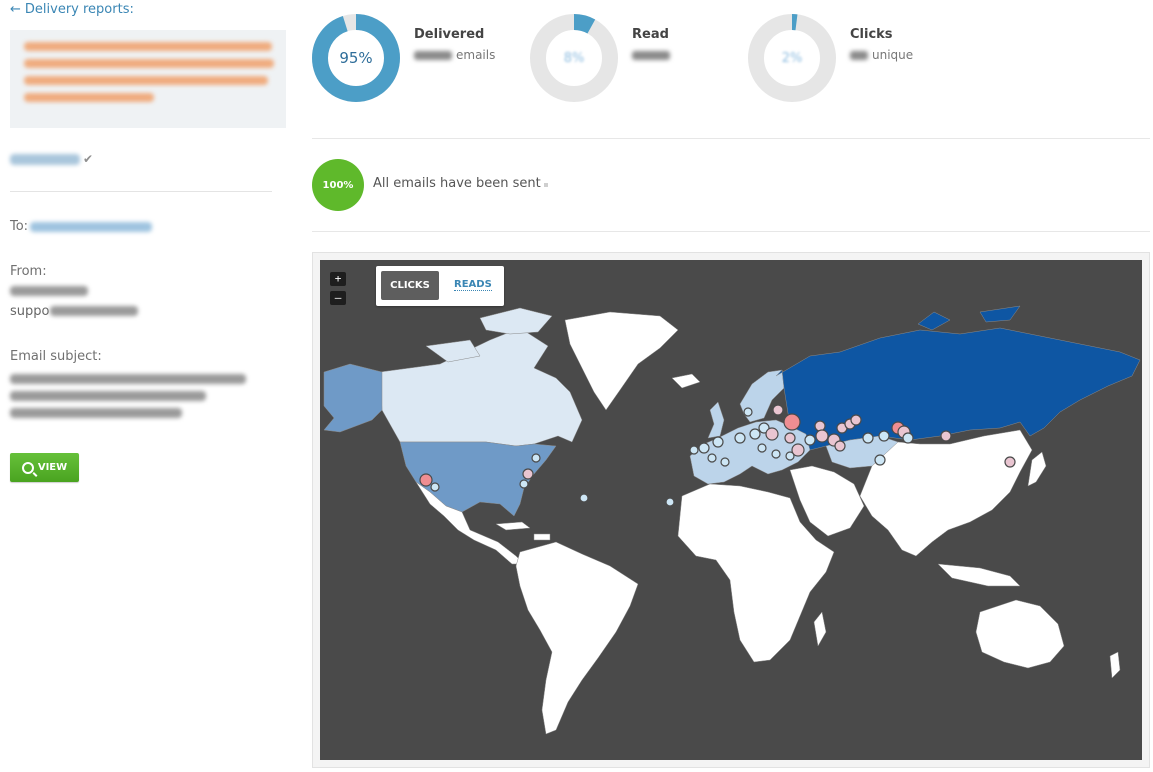 The image size is (1153, 772). I want to click on delivered-percent: 95%, so click(356, 58).